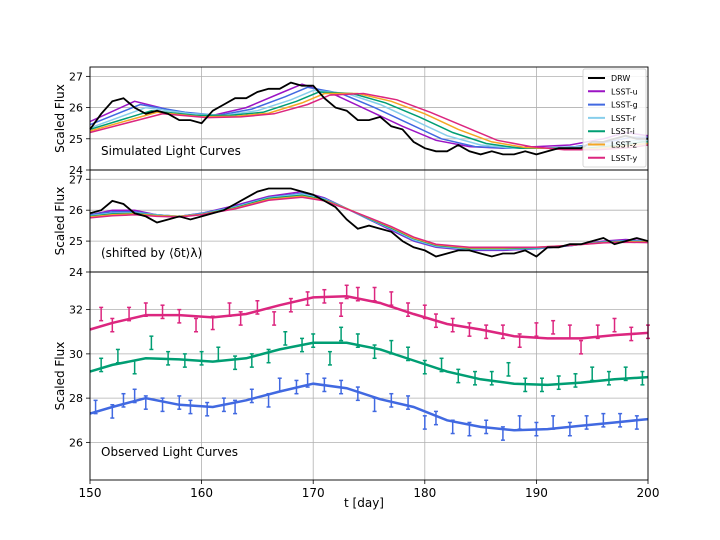  Describe the element at coordinates (76, 354) in the screenshot. I see `y-tick-label: 30` at that location.